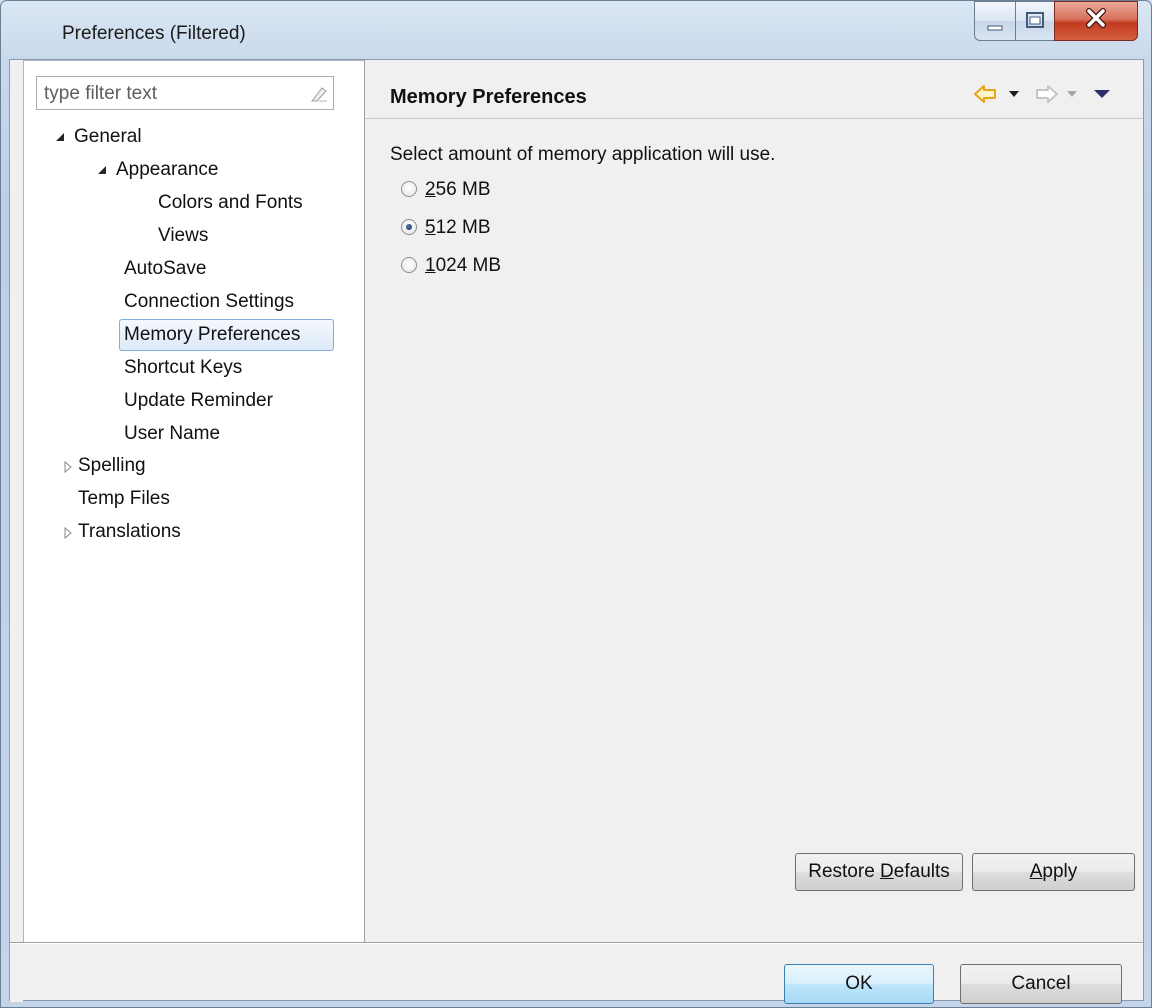 This screenshot has width=1152, height=1008. Describe the element at coordinates (463, 227) in the screenshot. I see `label-text: 12 MB` at that location.